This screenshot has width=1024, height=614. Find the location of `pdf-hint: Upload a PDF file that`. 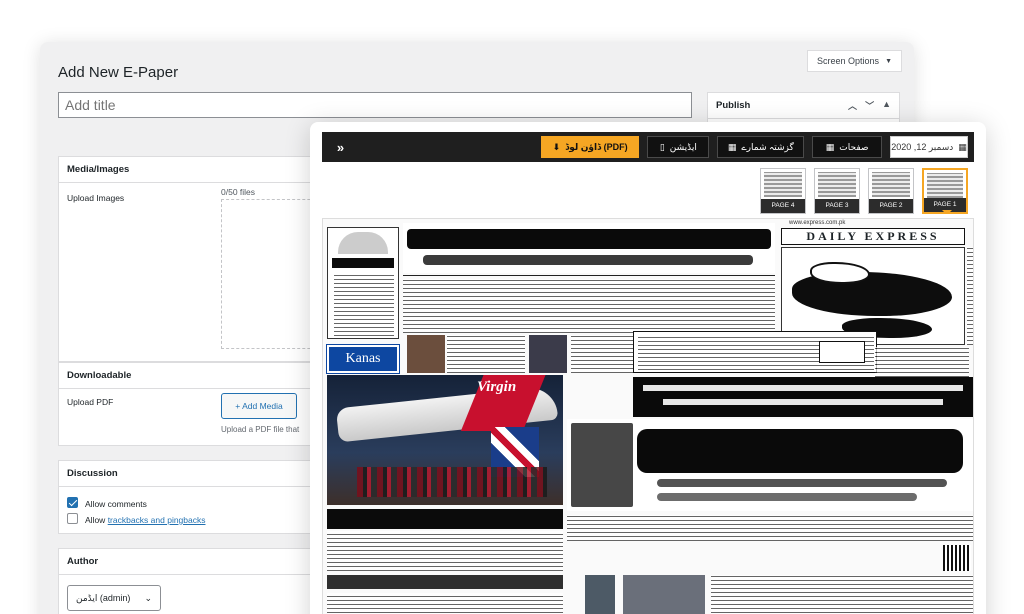

pdf-hint: Upload a PDF file that is located at coordinates (260, 429).